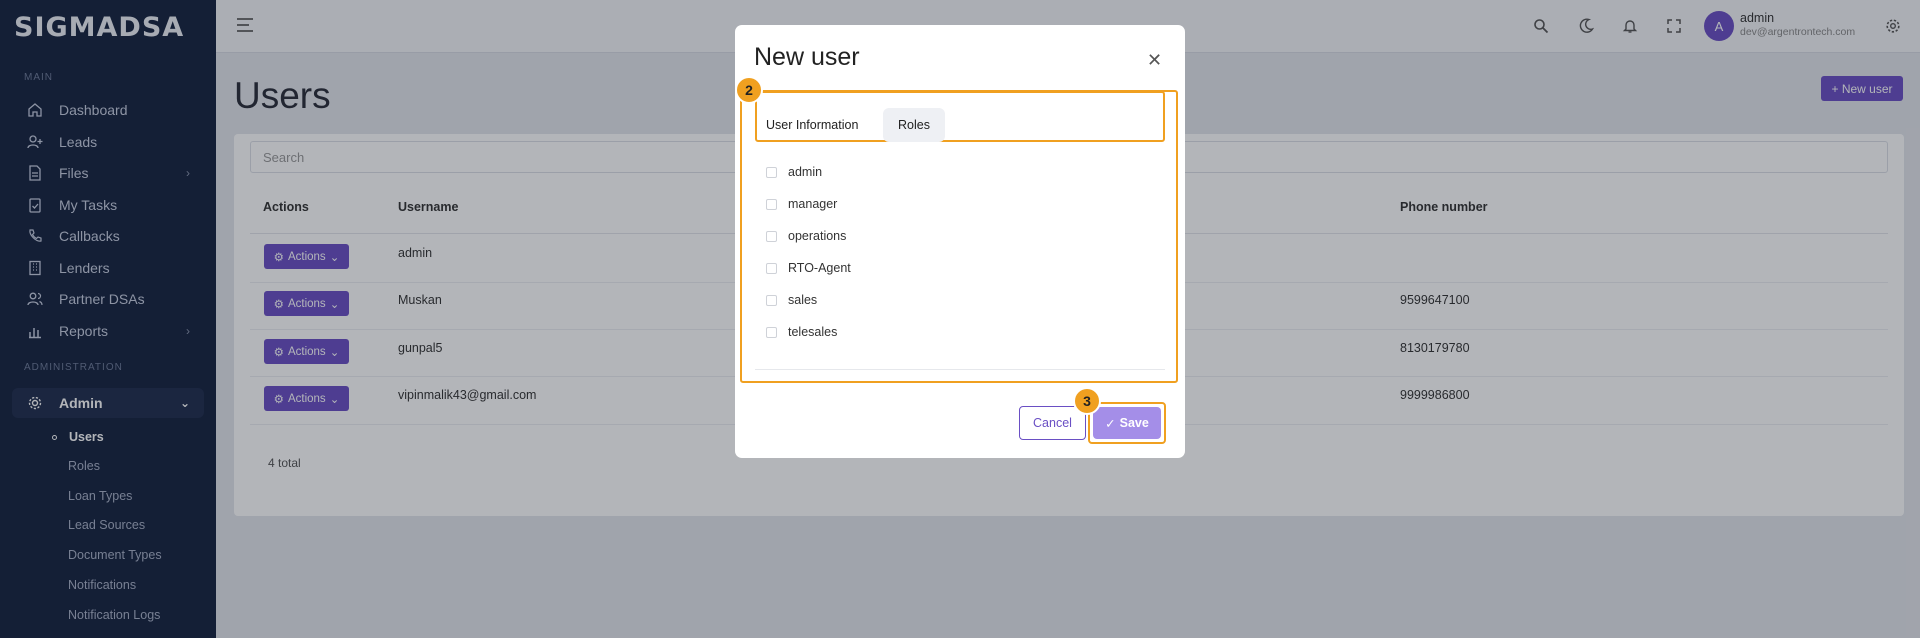 The height and width of the screenshot is (638, 1920). What do you see at coordinates (817, 236) in the screenshot?
I see `role-label: operations` at bounding box center [817, 236].